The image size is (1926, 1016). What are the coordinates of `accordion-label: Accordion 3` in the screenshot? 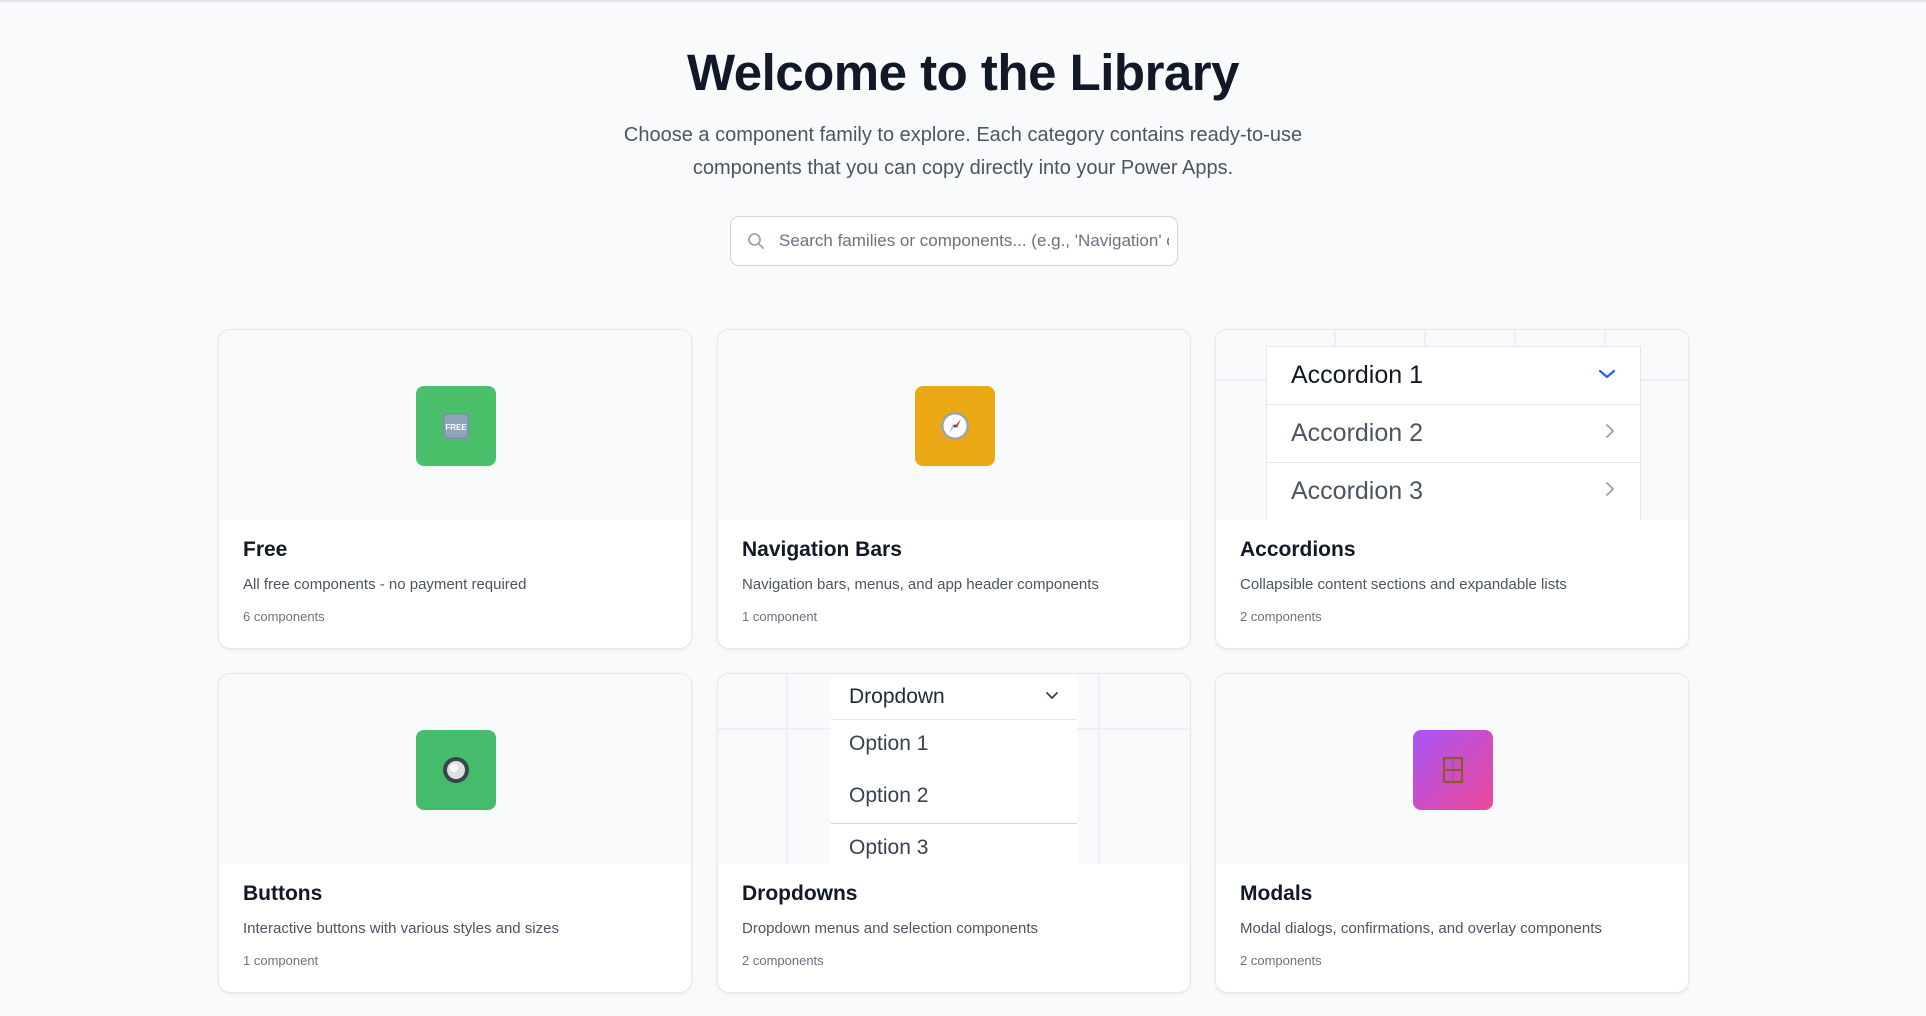 It's located at (1357, 491).